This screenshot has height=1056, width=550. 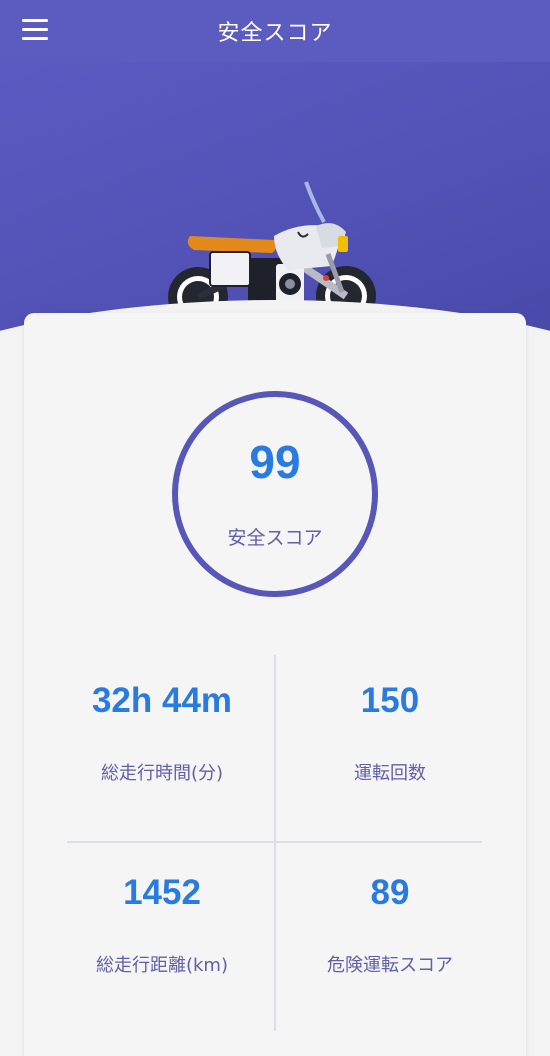 I want to click on stat-label: 危険運転スコア, so click(x=390, y=965).